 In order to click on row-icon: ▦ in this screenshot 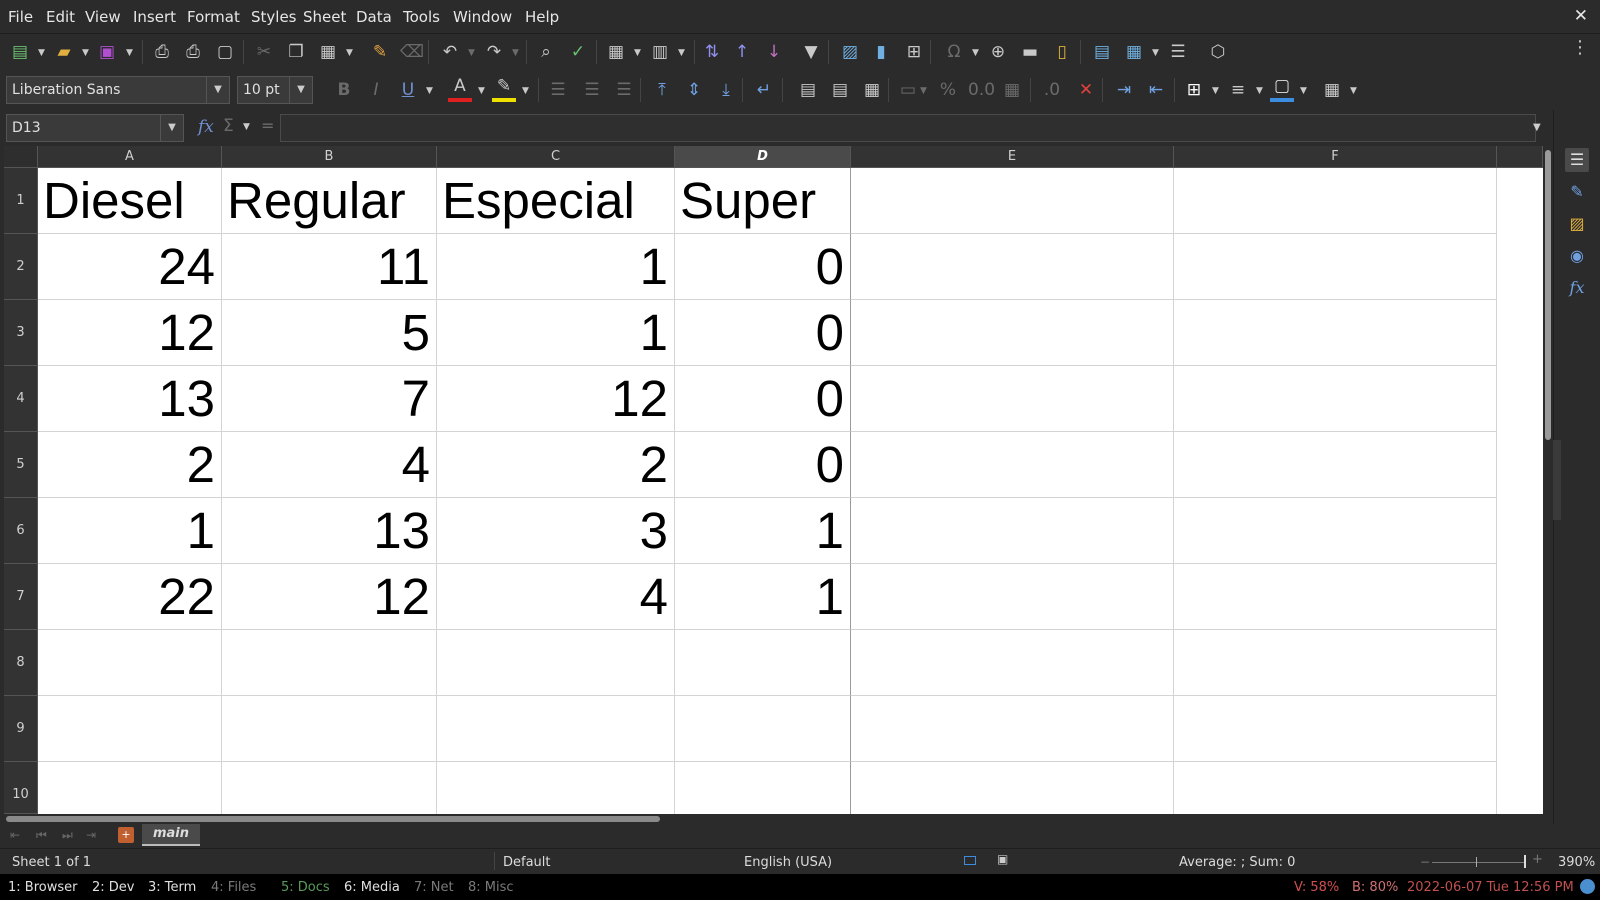, I will do `click(616, 52)`.